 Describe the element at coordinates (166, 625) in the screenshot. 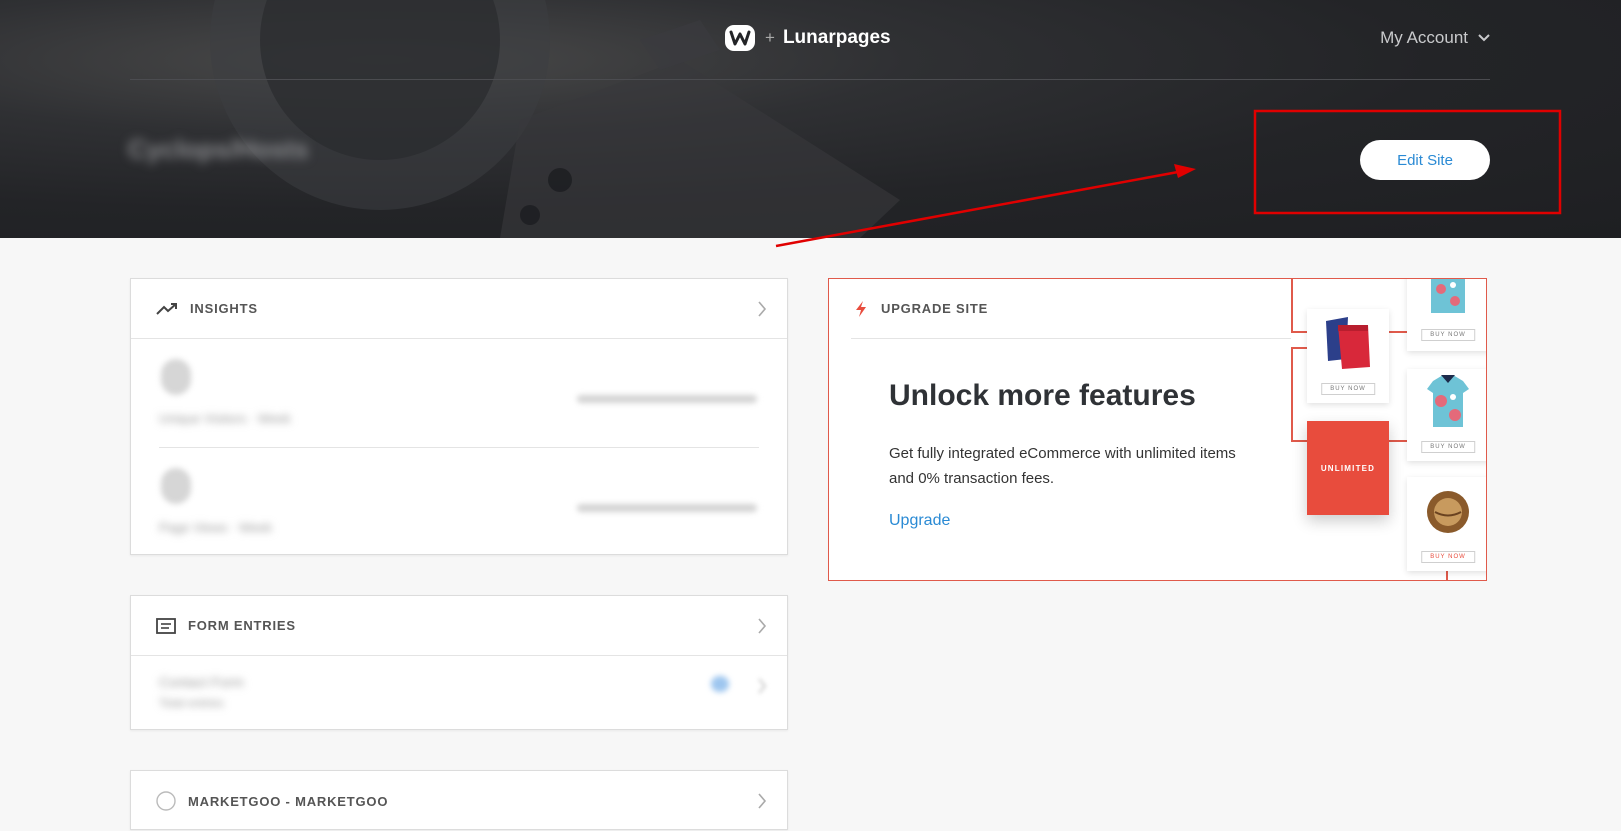

I see `form-icon` at that location.